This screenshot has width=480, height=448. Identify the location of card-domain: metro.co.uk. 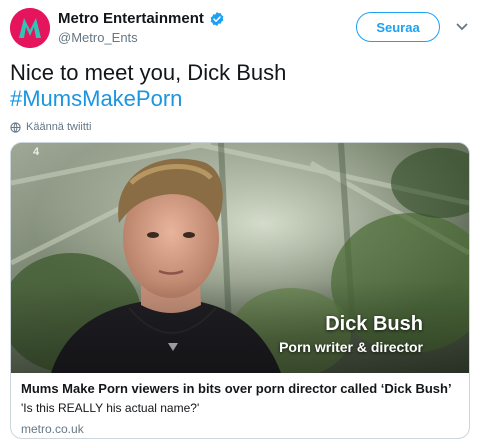
(52, 429).